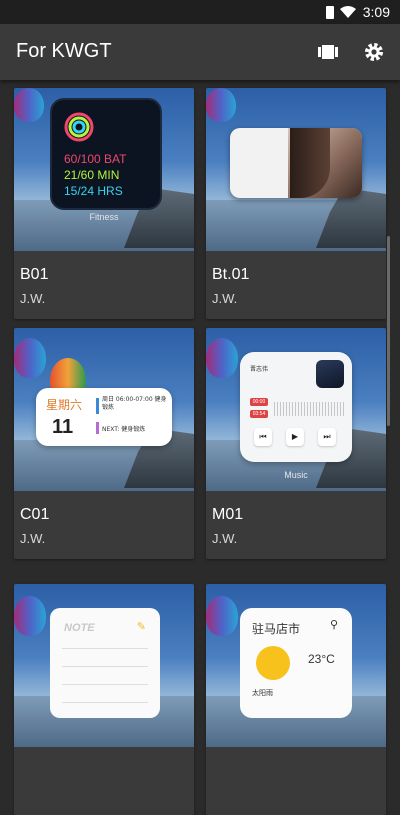 The height and width of the screenshot is (815, 400). I want to click on battery-icon, so click(330, 12).